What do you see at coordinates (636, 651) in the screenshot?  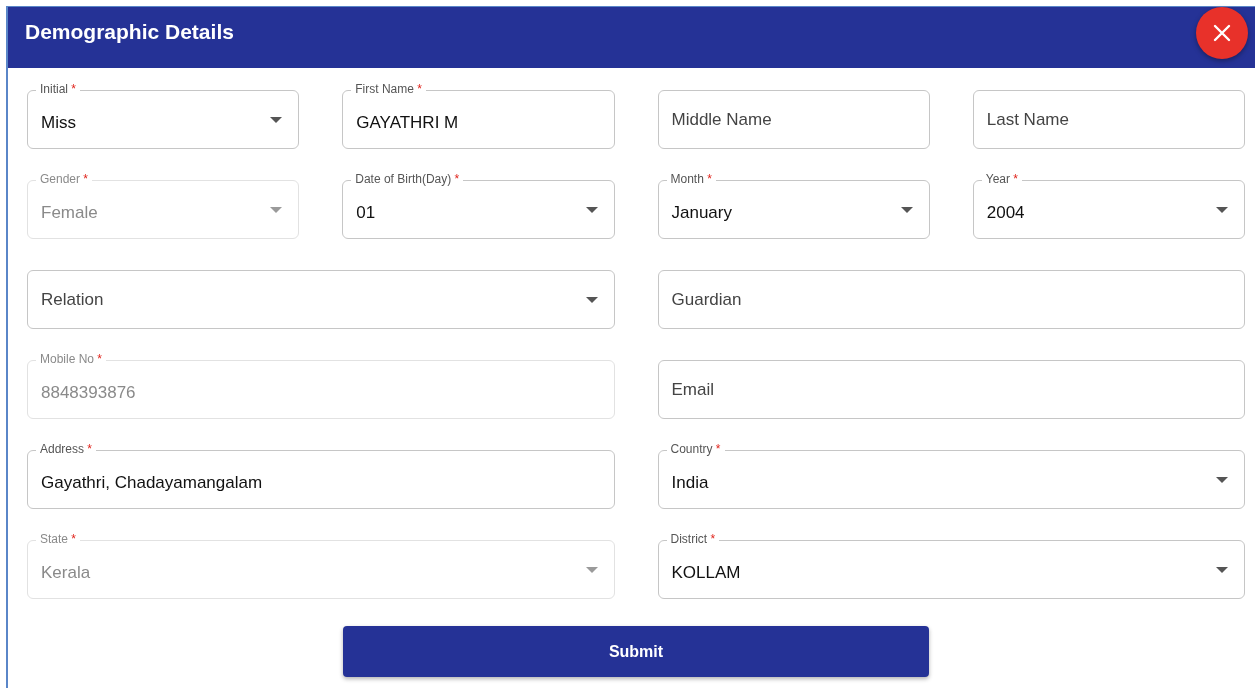 I see `submit-button: Submit` at bounding box center [636, 651].